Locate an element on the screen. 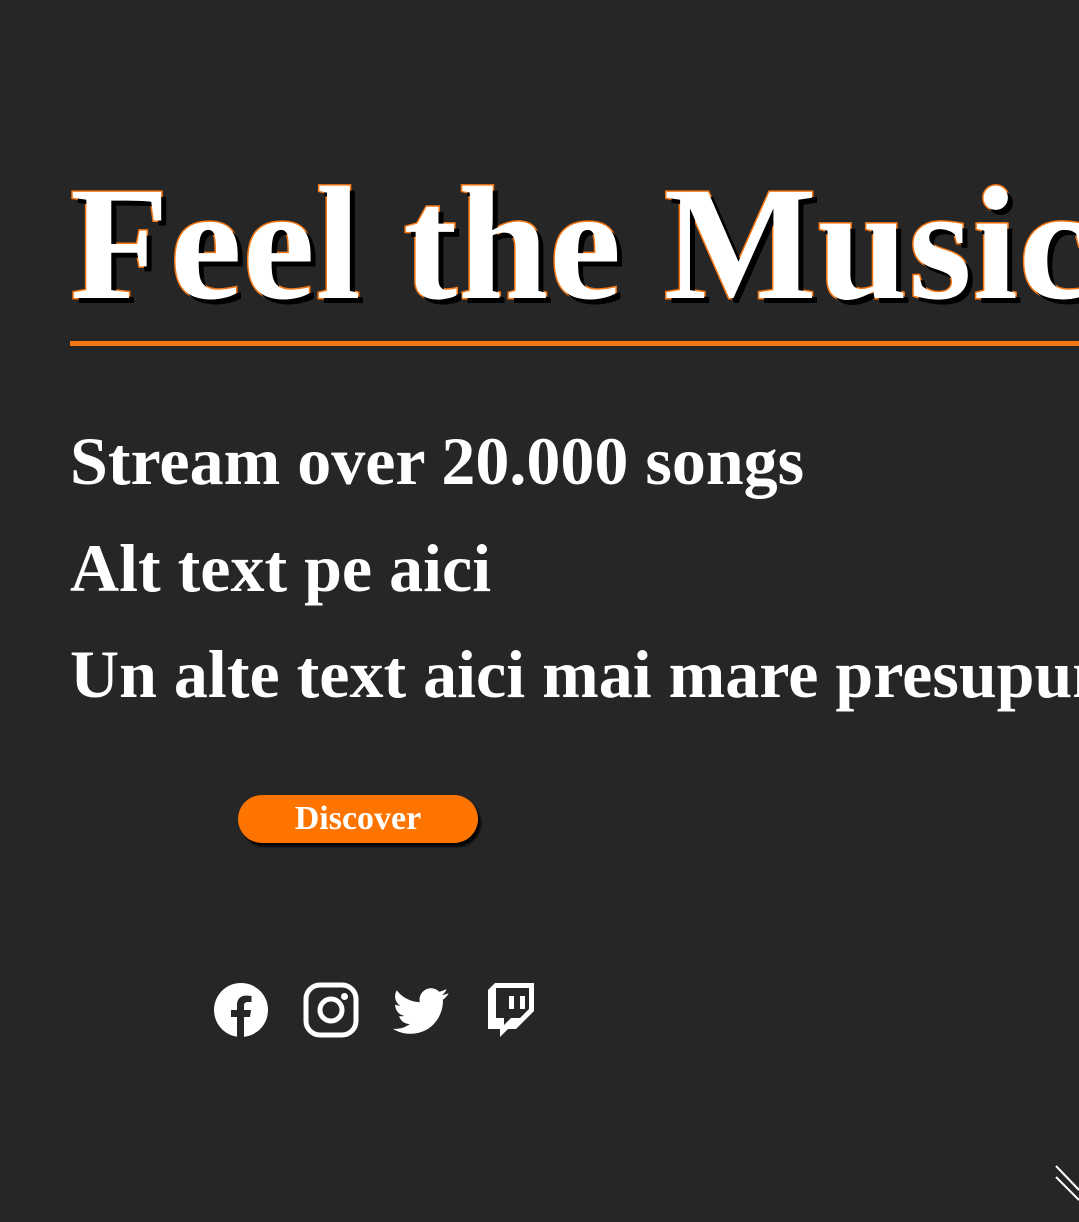 The image size is (1079, 1222). twitter-icon is located at coordinates (421, 1011).